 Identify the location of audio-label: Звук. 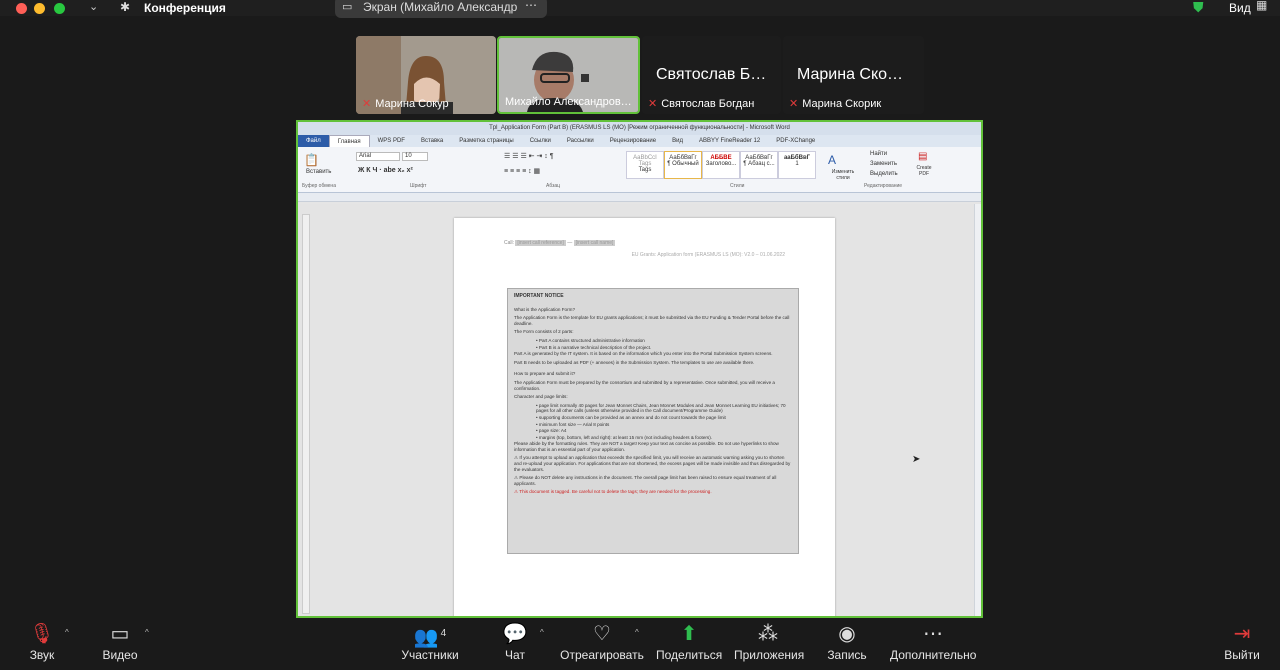
(42, 655).